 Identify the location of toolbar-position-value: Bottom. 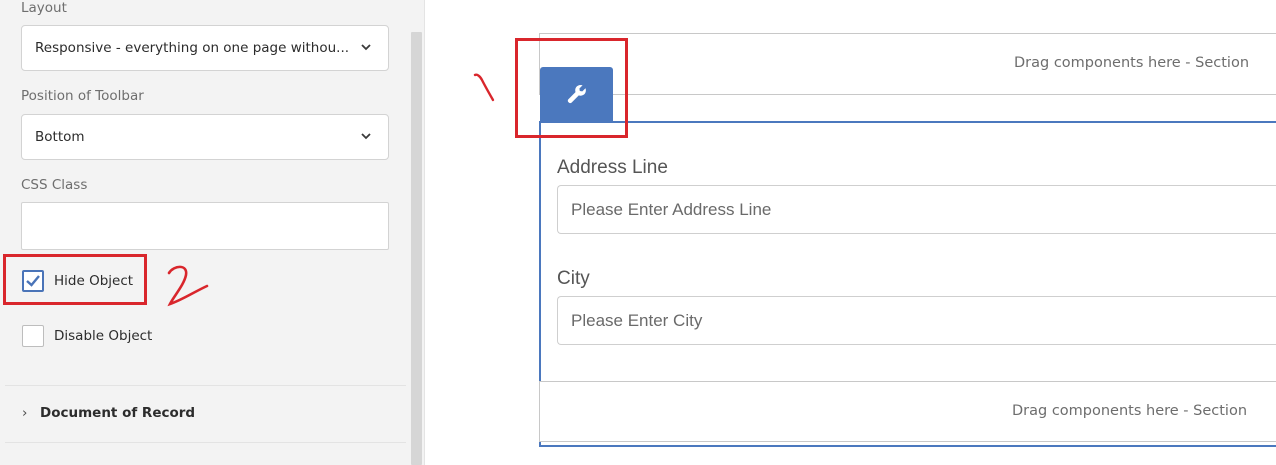
(60, 137).